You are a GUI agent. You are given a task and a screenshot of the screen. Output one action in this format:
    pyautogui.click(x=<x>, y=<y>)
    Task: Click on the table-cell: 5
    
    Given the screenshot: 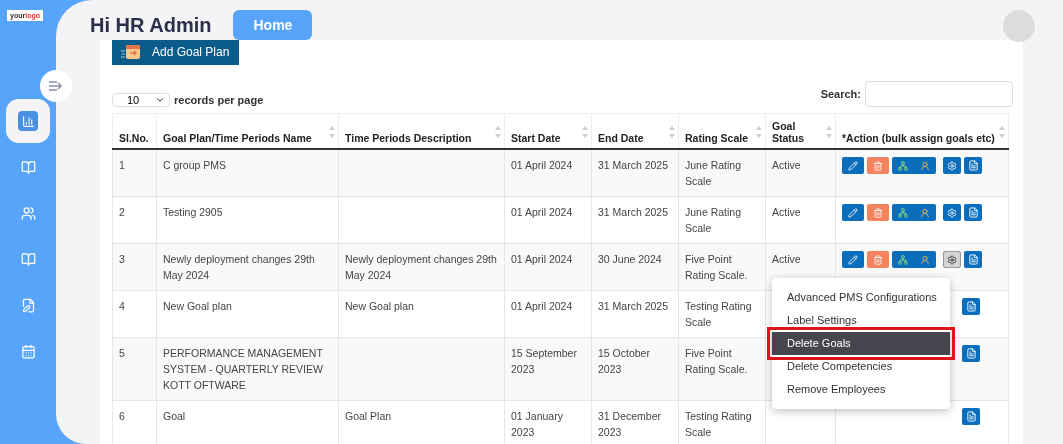 What is the action you would take?
    pyautogui.click(x=122, y=353)
    